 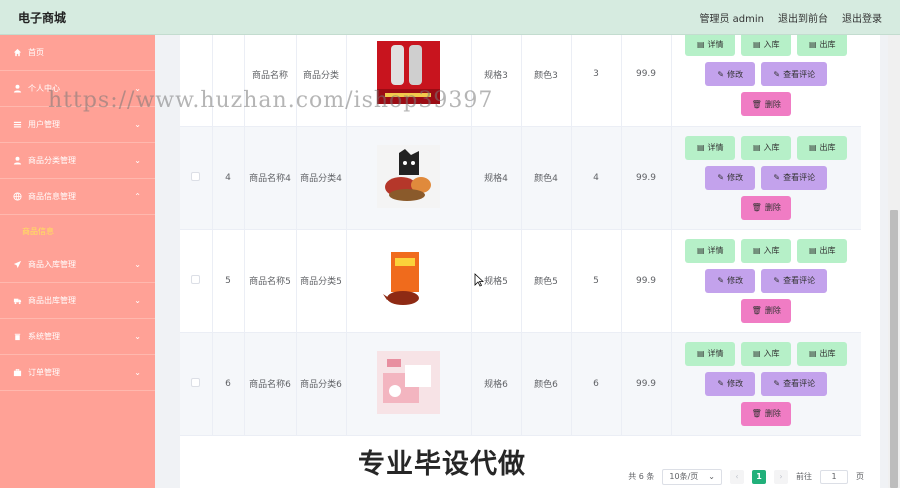 What do you see at coordinates (17, 197) in the screenshot?
I see `globe-icon` at bounding box center [17, 197].